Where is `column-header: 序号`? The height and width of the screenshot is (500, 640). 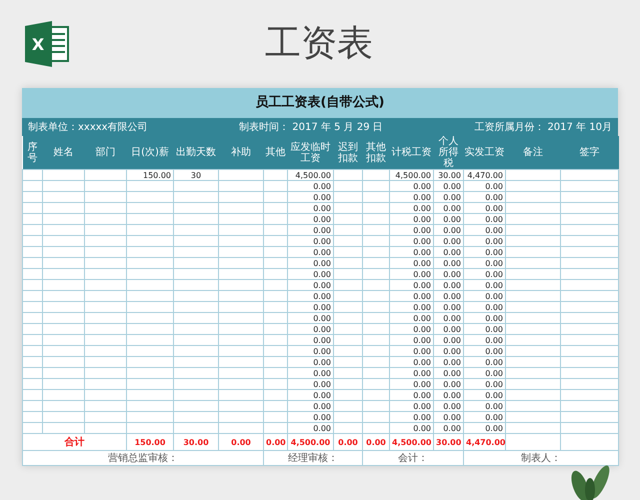
column-header: 序号 is located at coordinates (32, 153).